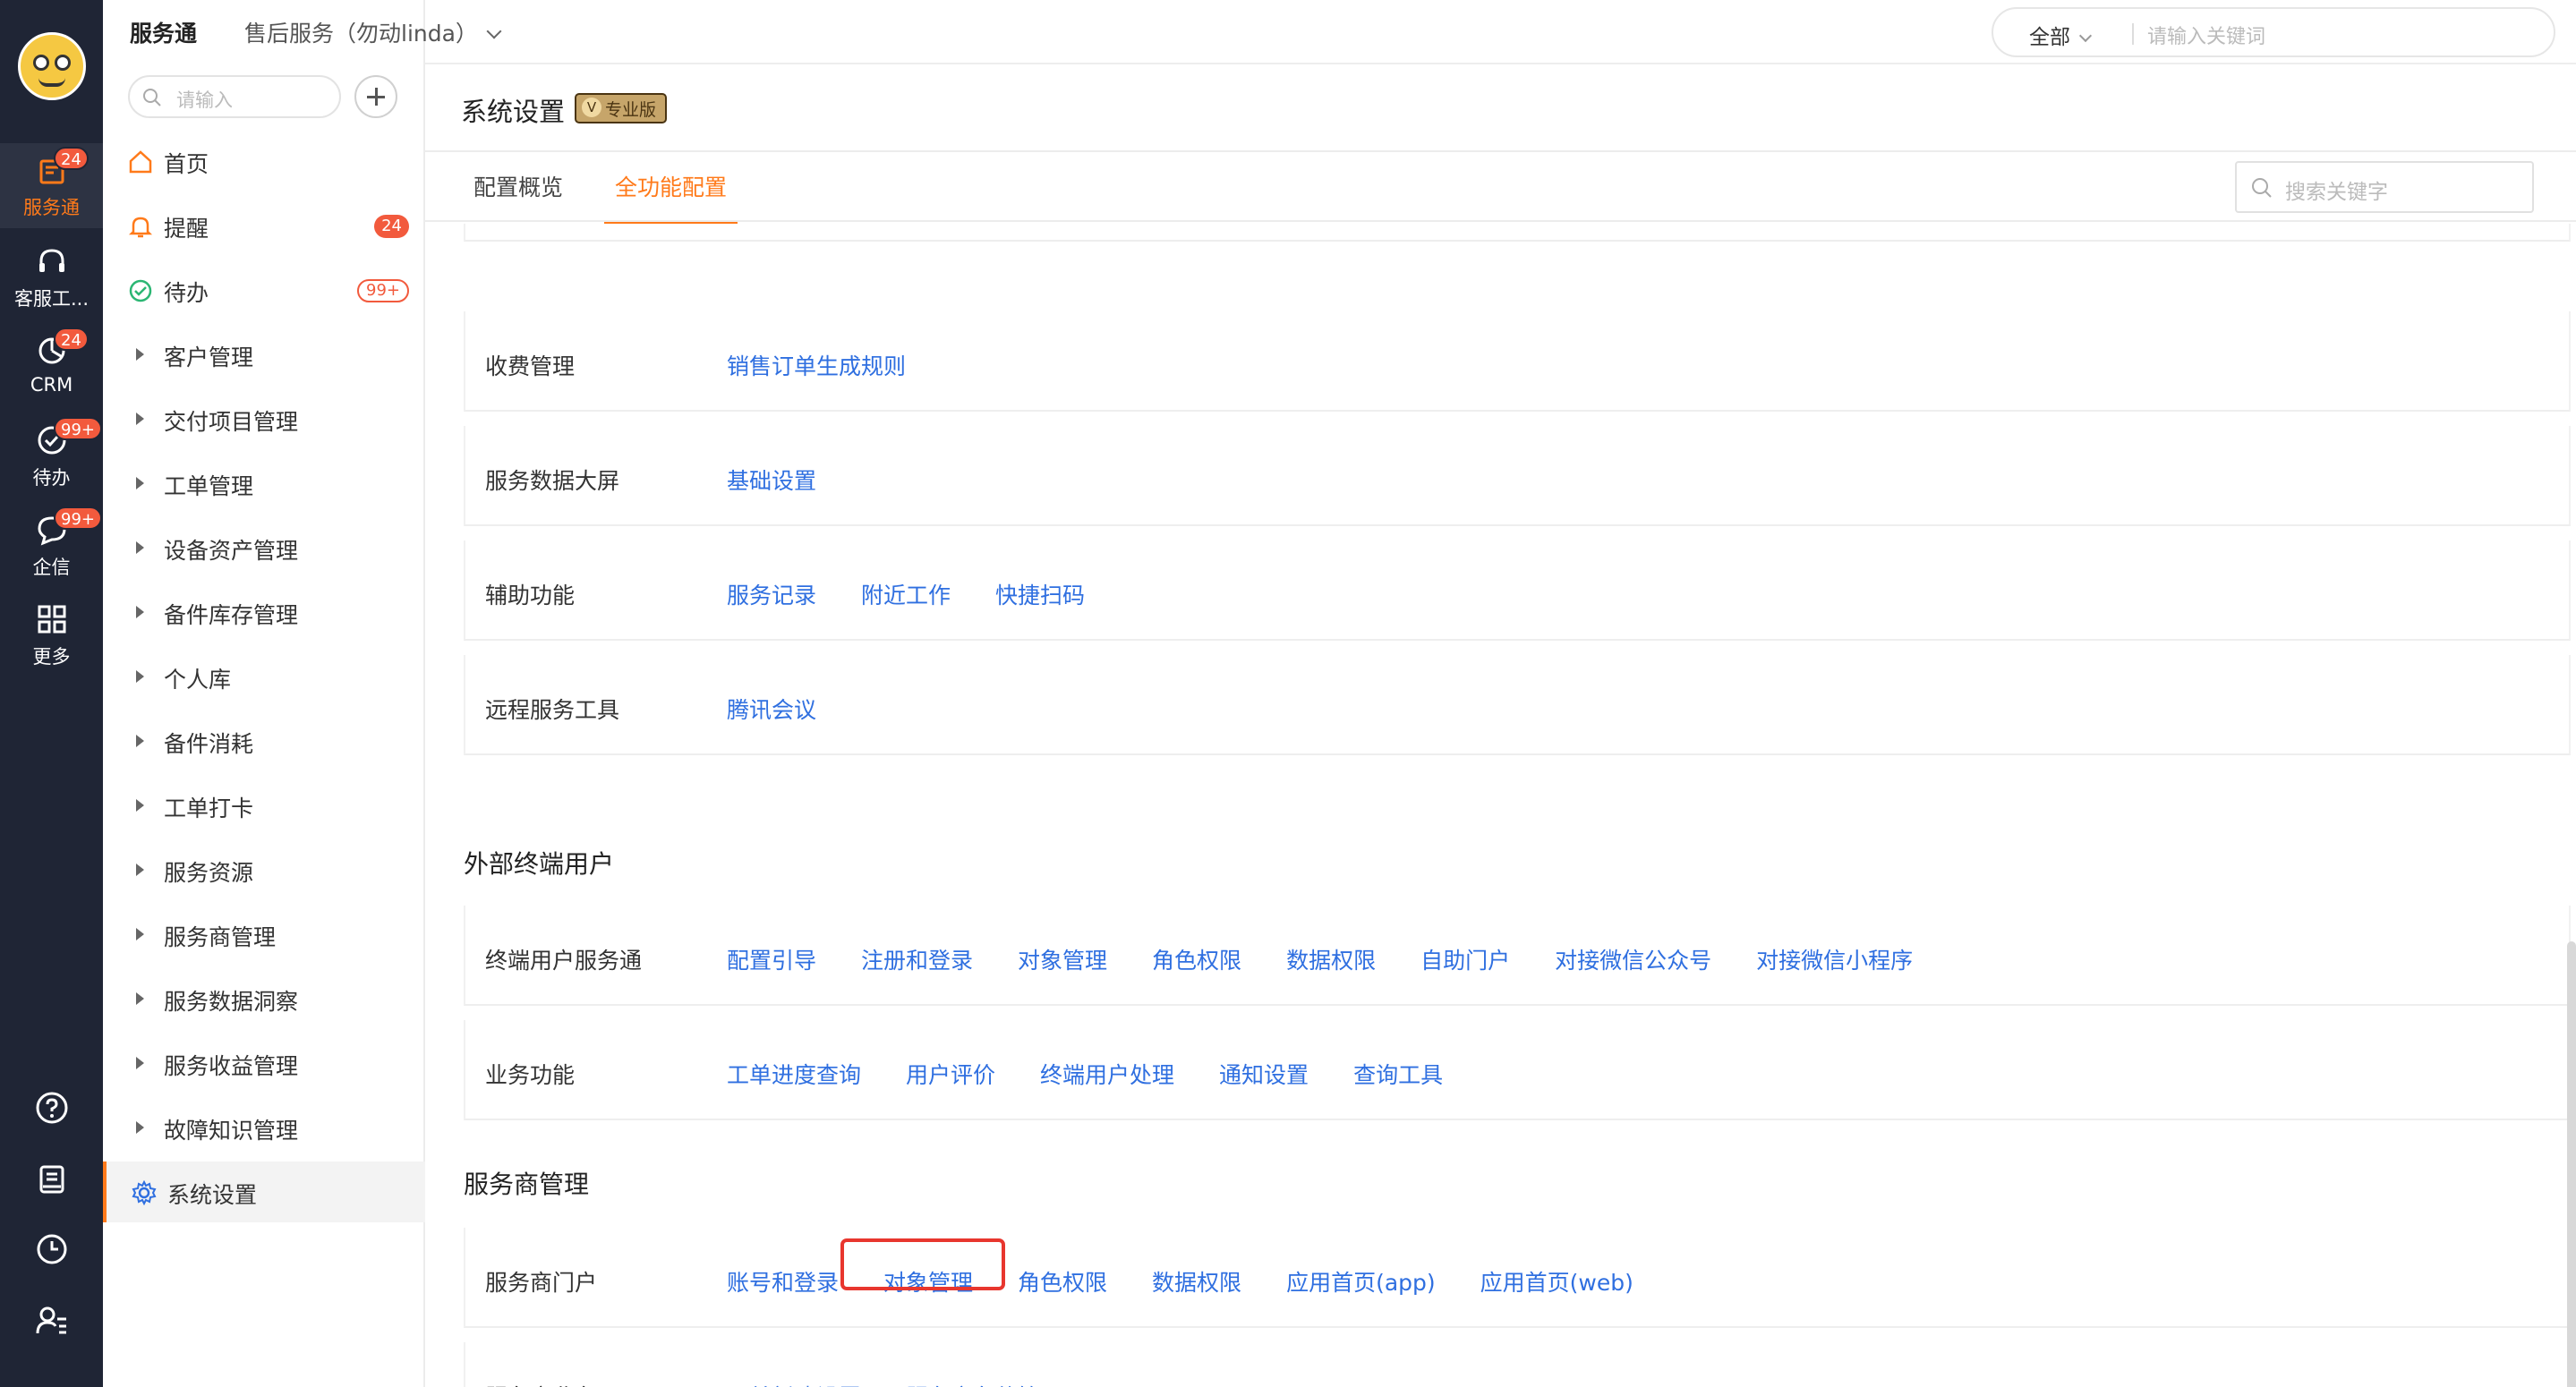 The height and width of the screenshot is (1387, 2576). Describe the element at coordinates (264, 547) in the screenshot. I see `sidebar-item-6: 设备资产管理` at that location.